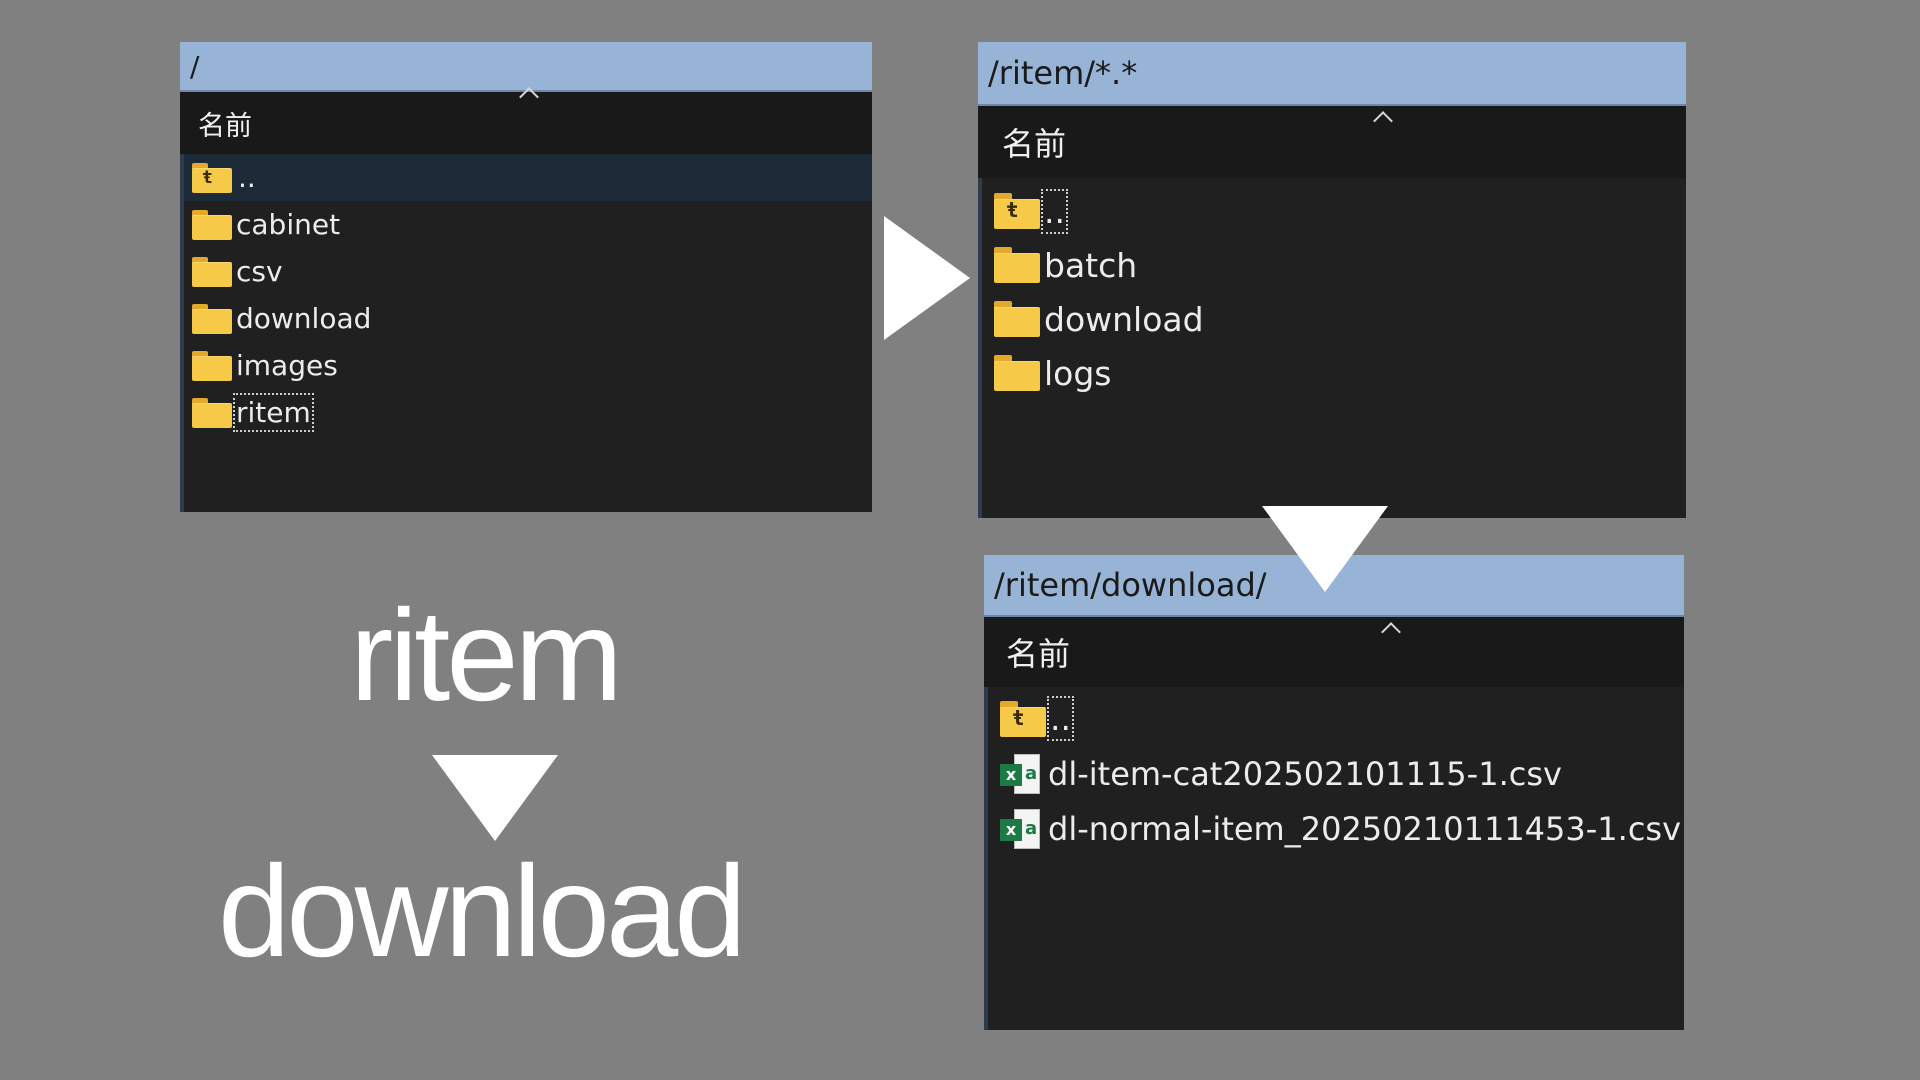  Describe the element at coordinates (528, 412) in the screenshot. I see `list-item-folder: ritem` at that location.